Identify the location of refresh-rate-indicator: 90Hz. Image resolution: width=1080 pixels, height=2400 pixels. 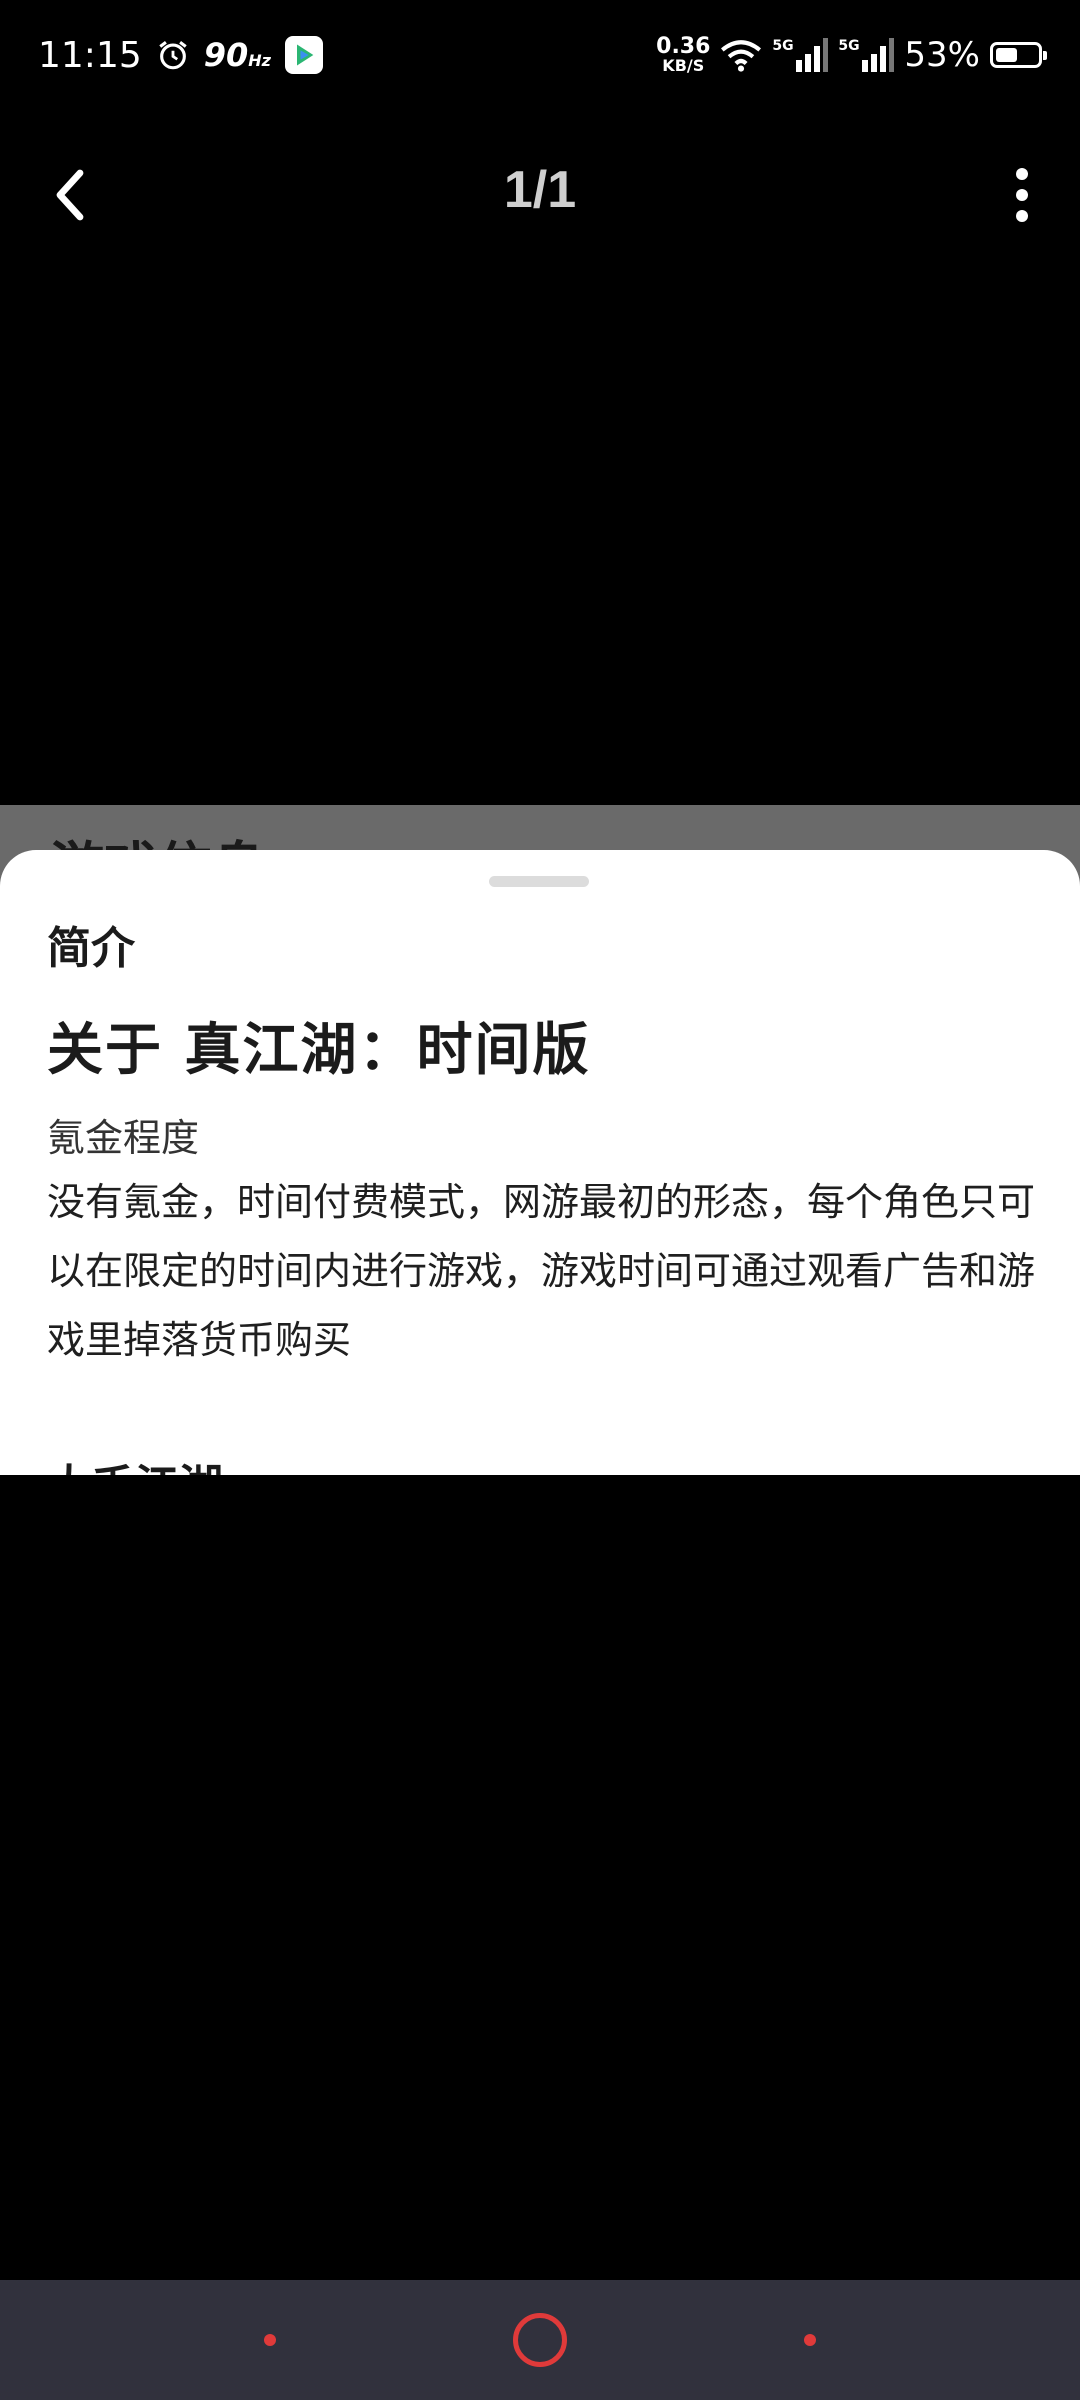
(237, 55).